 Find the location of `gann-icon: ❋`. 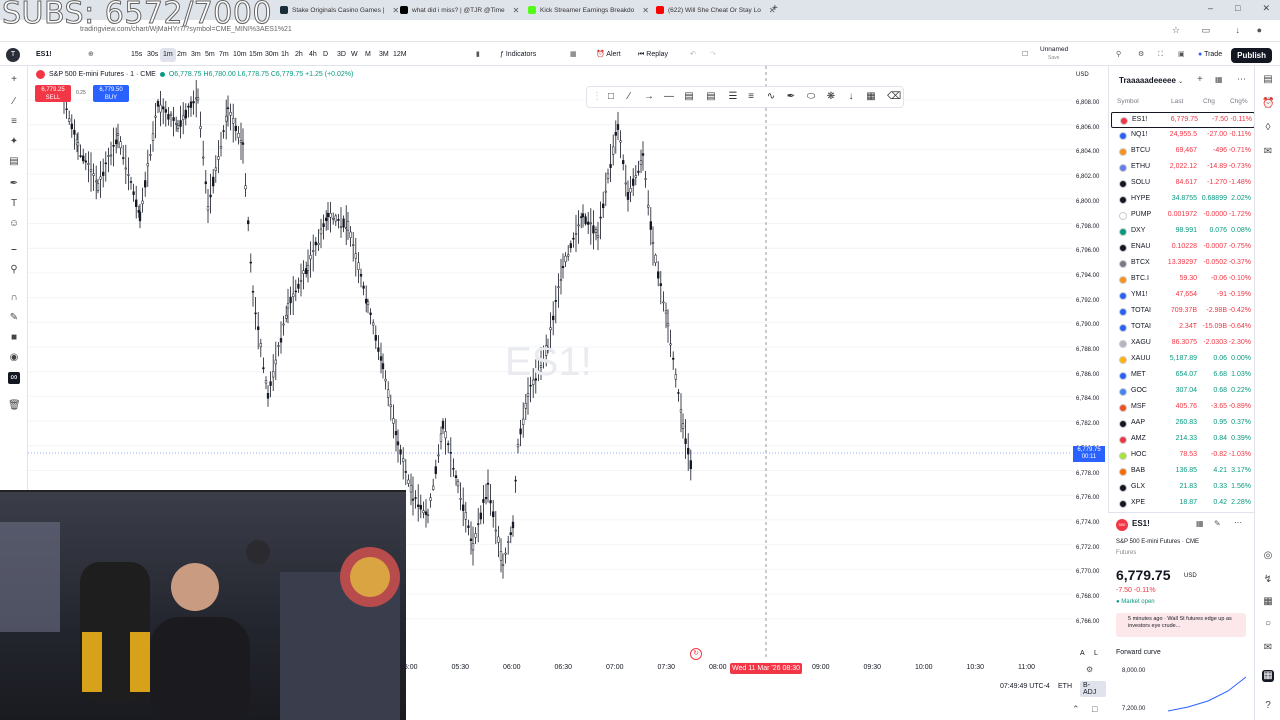

gann-icon: ❋ is located at coordinates (831, 97).